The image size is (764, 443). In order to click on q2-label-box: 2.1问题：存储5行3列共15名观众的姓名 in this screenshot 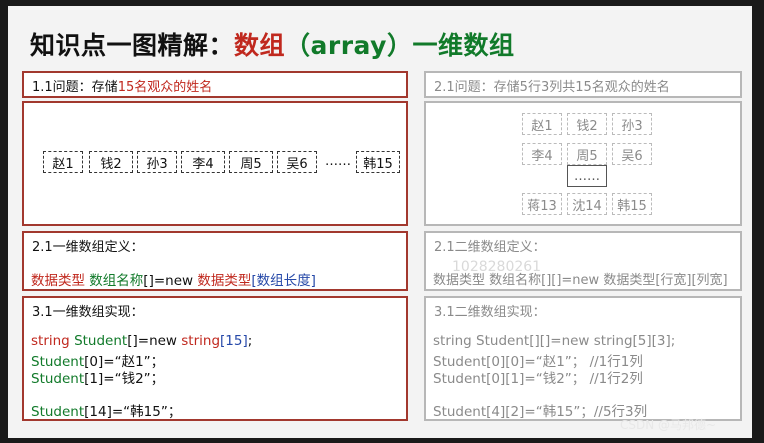, I will do `click(583, 84)`.